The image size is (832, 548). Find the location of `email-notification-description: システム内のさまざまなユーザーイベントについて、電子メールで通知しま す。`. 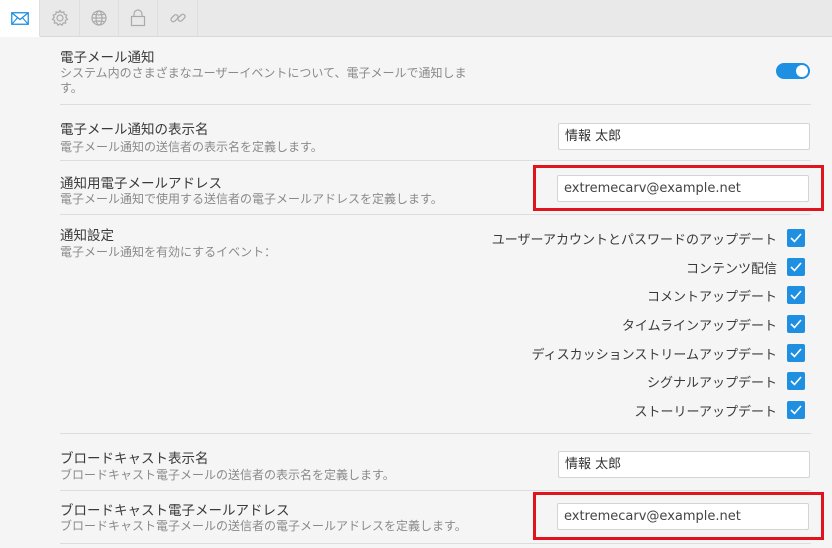

email-notification-description: システム内のさまざまなユーザーイベントについて、電子メールで通知しま す。 is located at coordinates (263, 80).